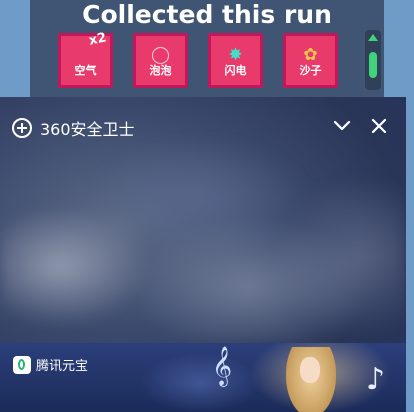  Describe the element at coordinates (87, 129) in the screenshot. I see `ad-title: 360安全卫士` at that location.